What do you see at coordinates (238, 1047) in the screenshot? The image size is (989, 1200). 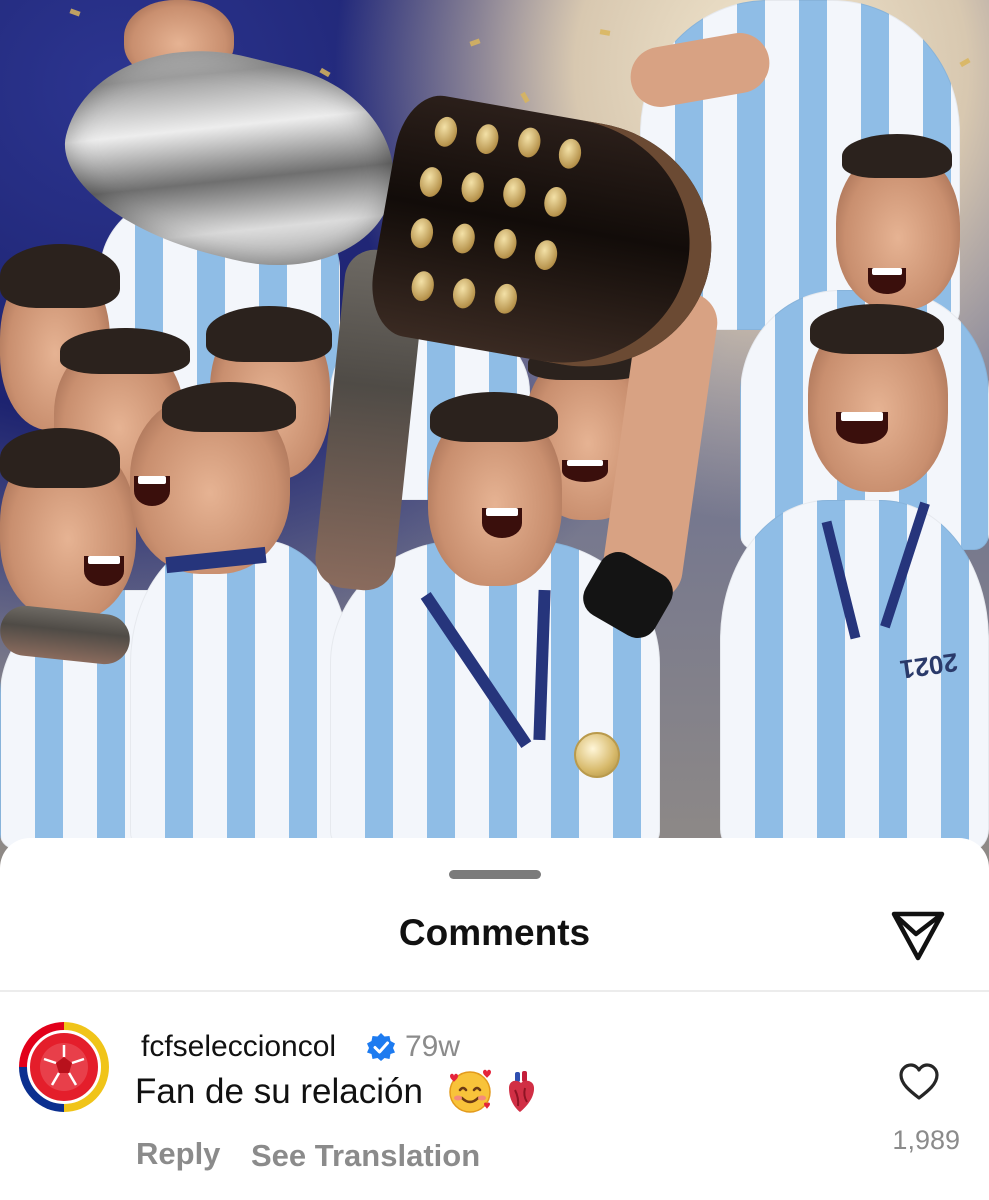 I see `comment-username: fcfseleccioncol` at bounding box center [238, 1047].